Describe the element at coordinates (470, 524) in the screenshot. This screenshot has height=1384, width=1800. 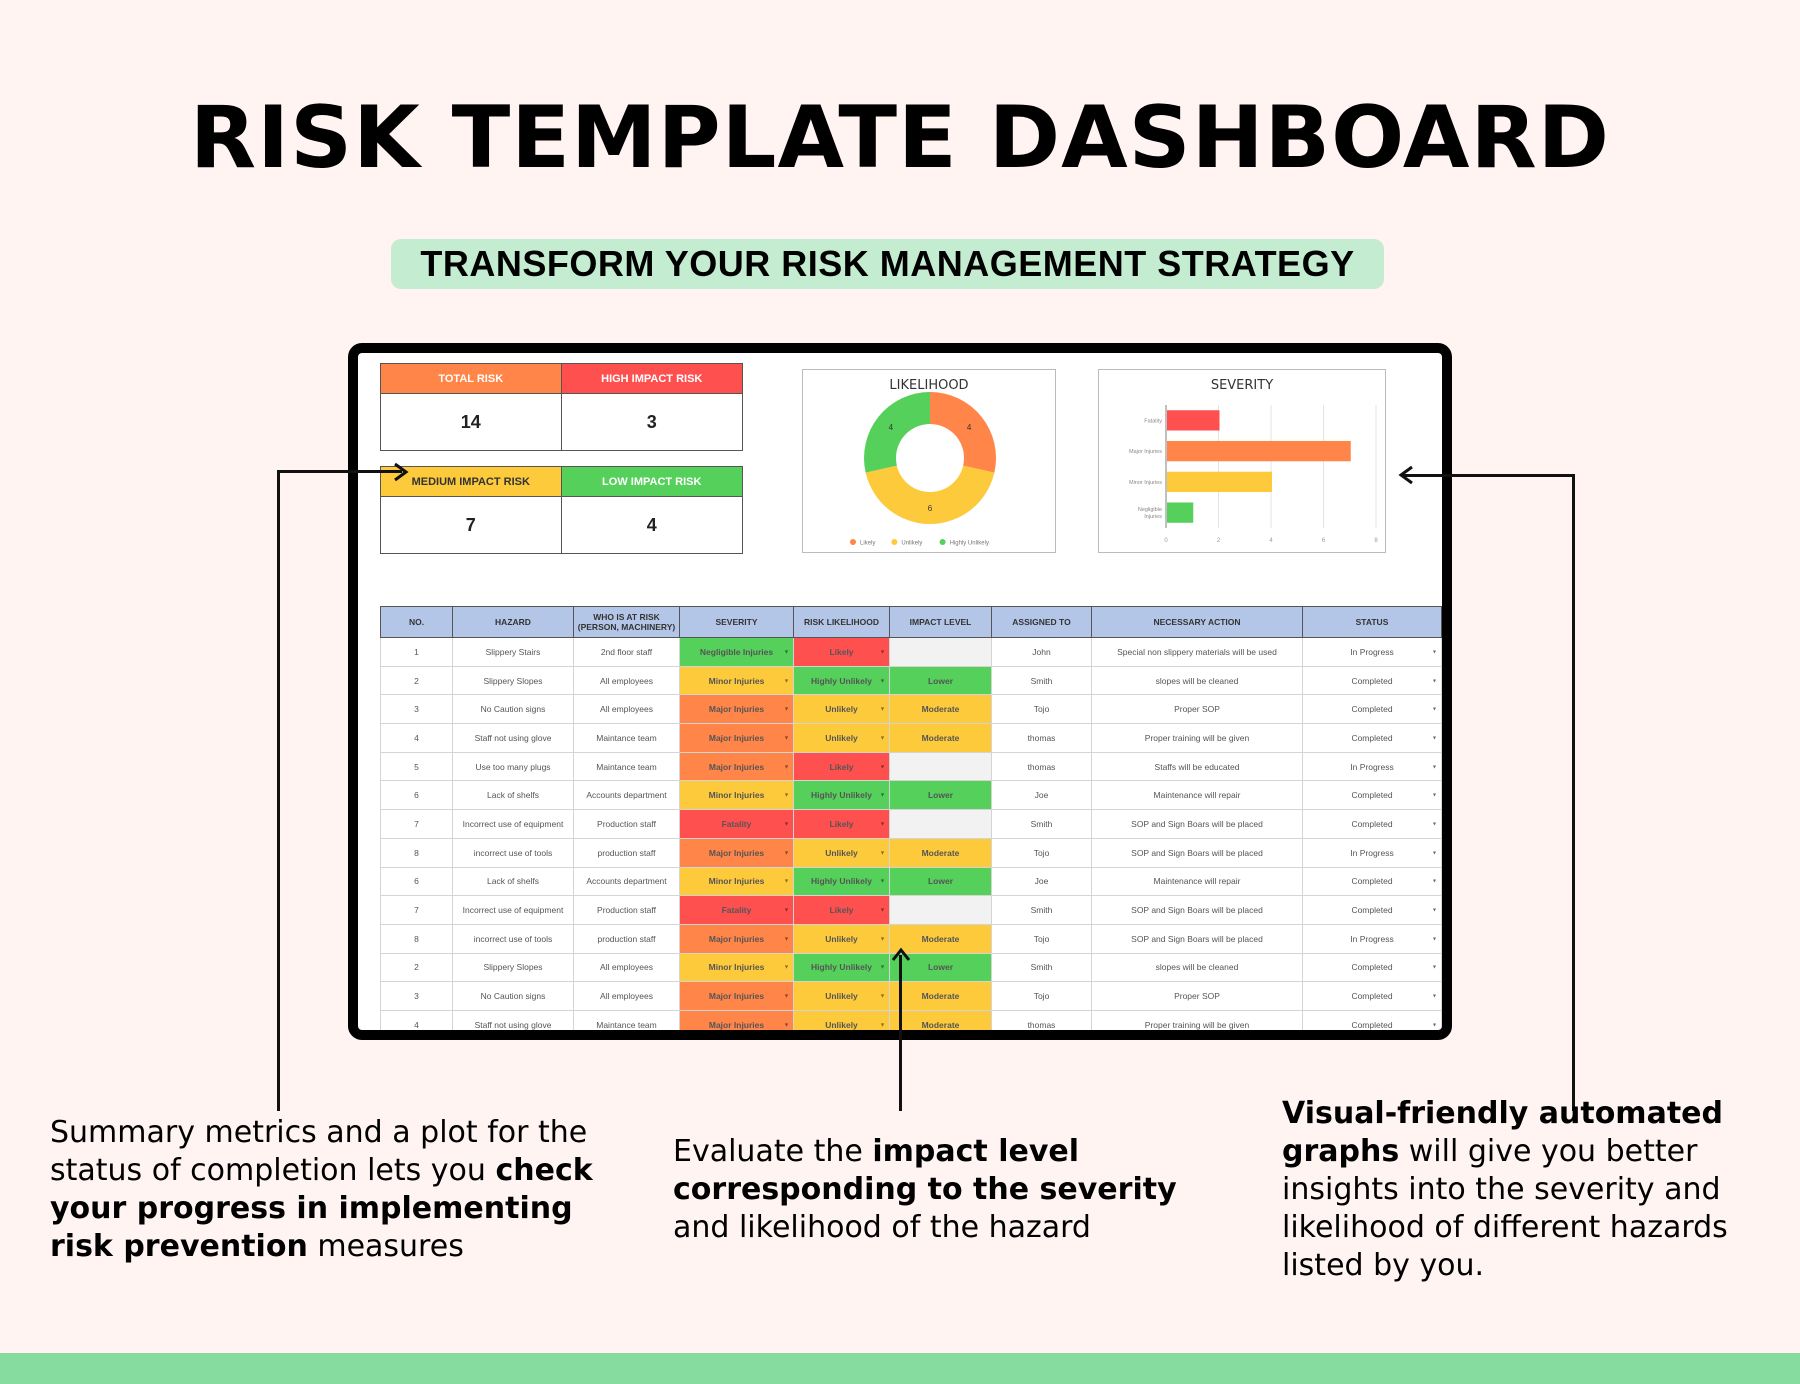
I see `kpi-medium-impact-value: 7` at that location.